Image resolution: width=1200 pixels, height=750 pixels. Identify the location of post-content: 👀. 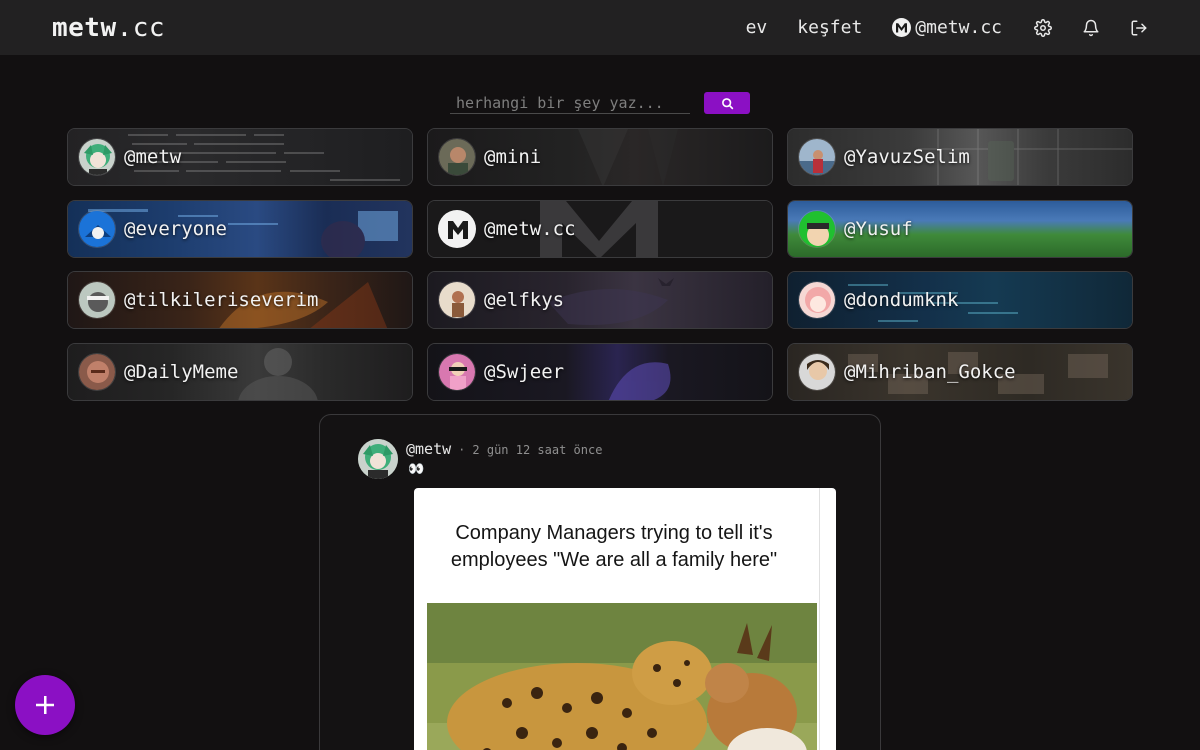
(416, 469).